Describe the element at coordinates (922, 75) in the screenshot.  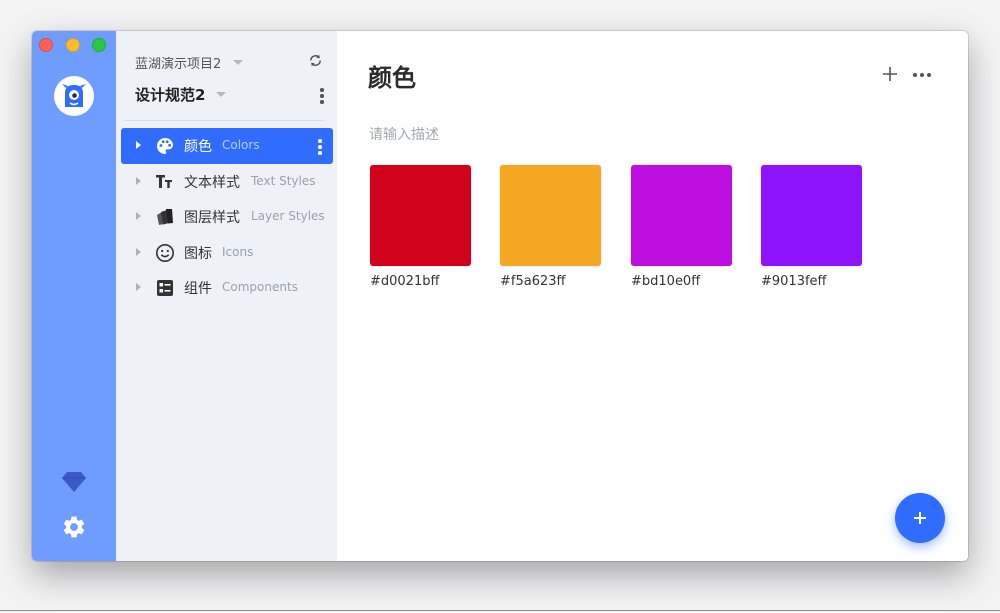
I see `more-horizontal-icon` at that location.